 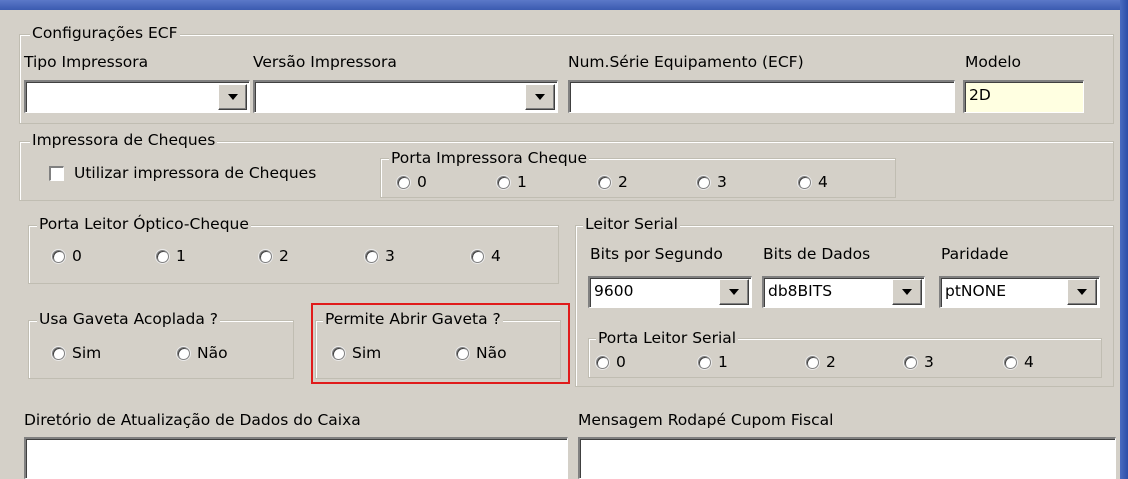 What do you see at coordinates (613, 182) in the screenshot?
I see `porta-cheque-radio-2: 2` at bounding box center [613, 182].